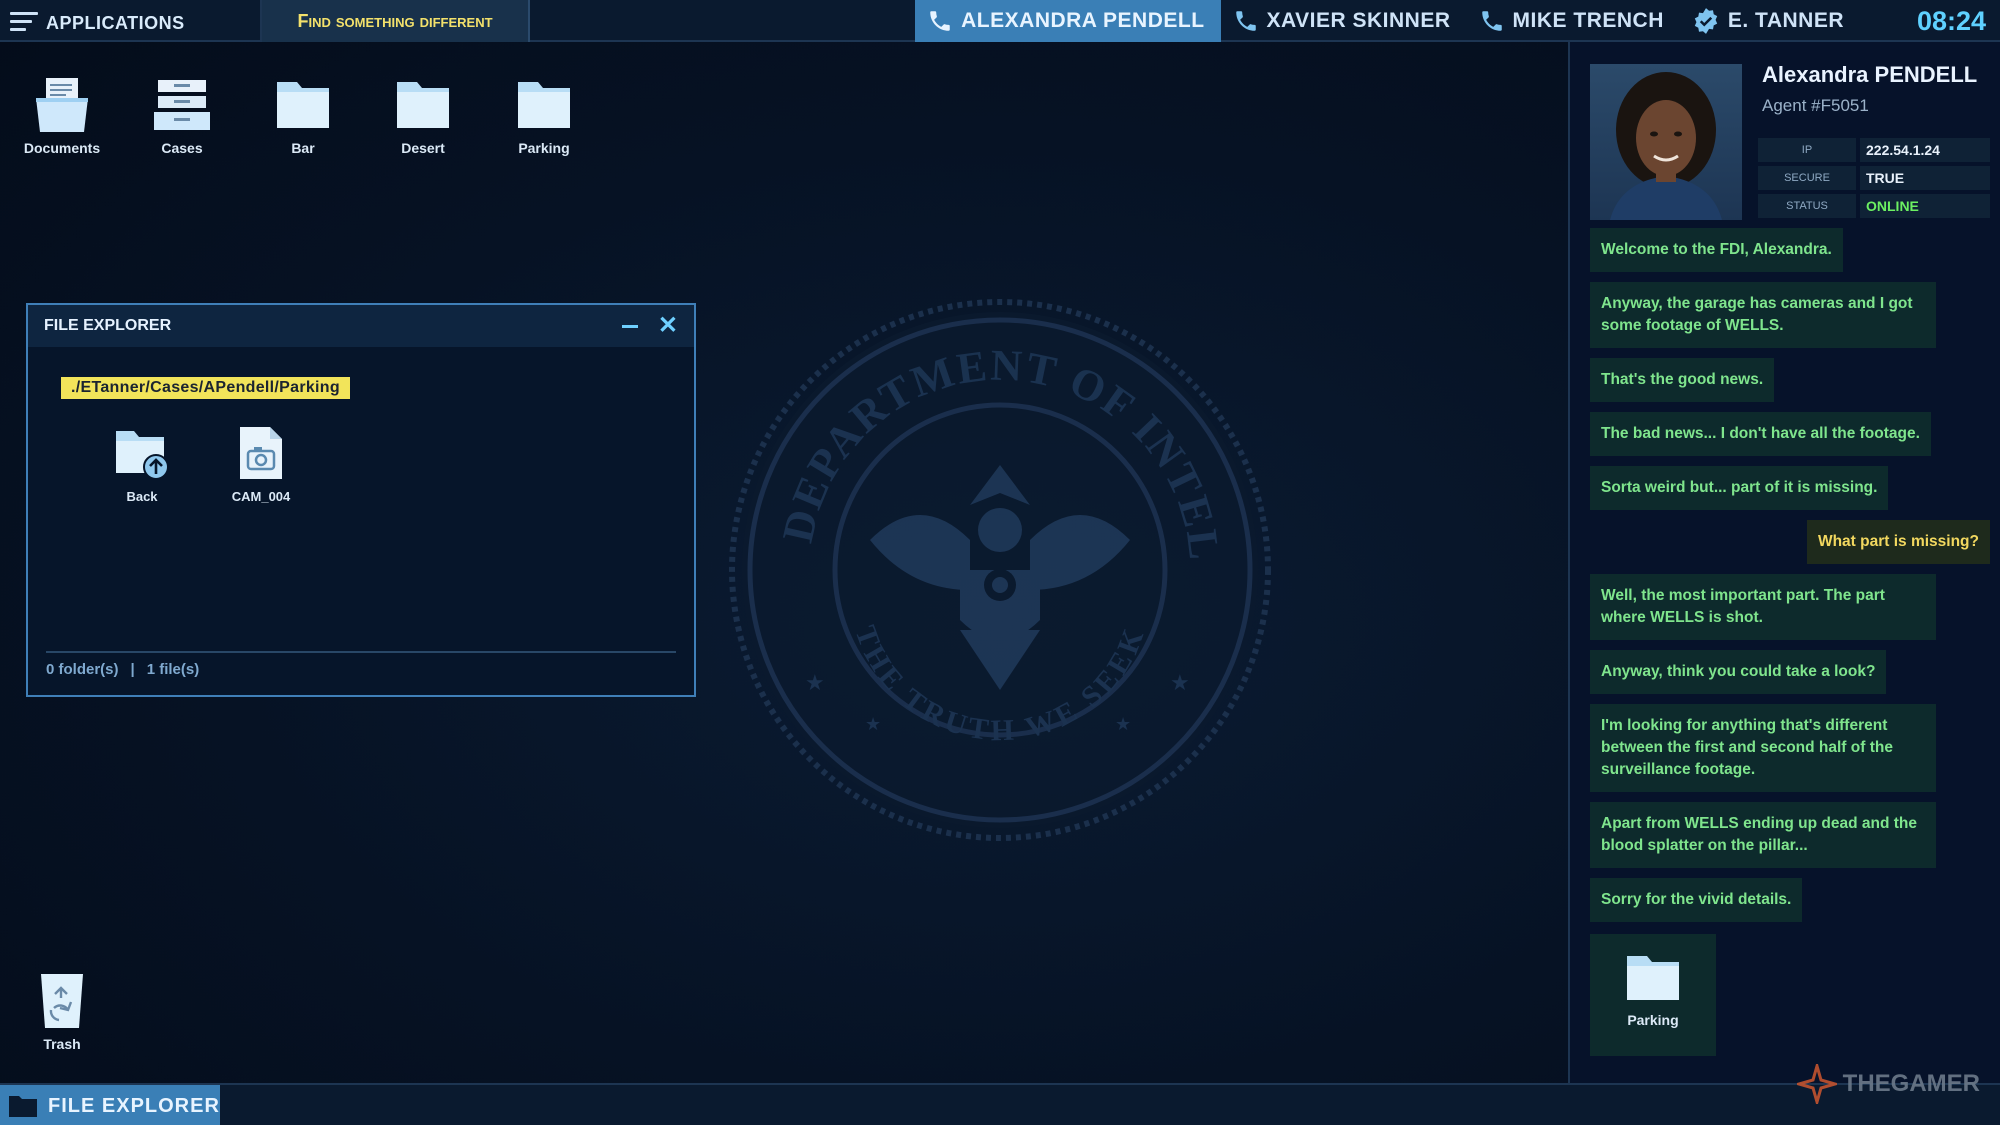 This screenshot has height=1125, width=2000. Describe the element at coordinates (1926, 74) in the screenshot. I see `contact-last-name: PENDELL` at that location.